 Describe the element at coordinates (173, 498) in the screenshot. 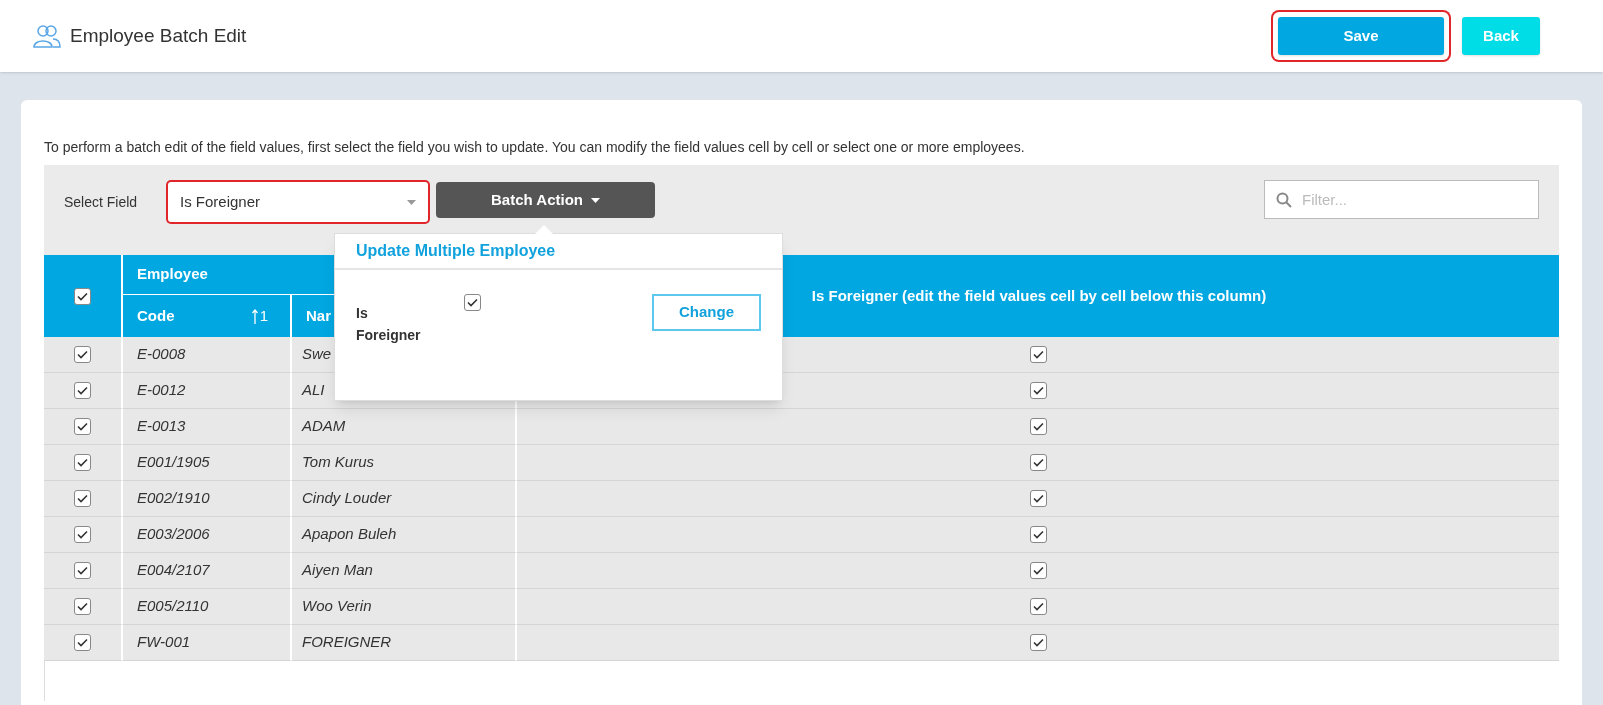

I see `code-cell-text: E002/1910` at that location.